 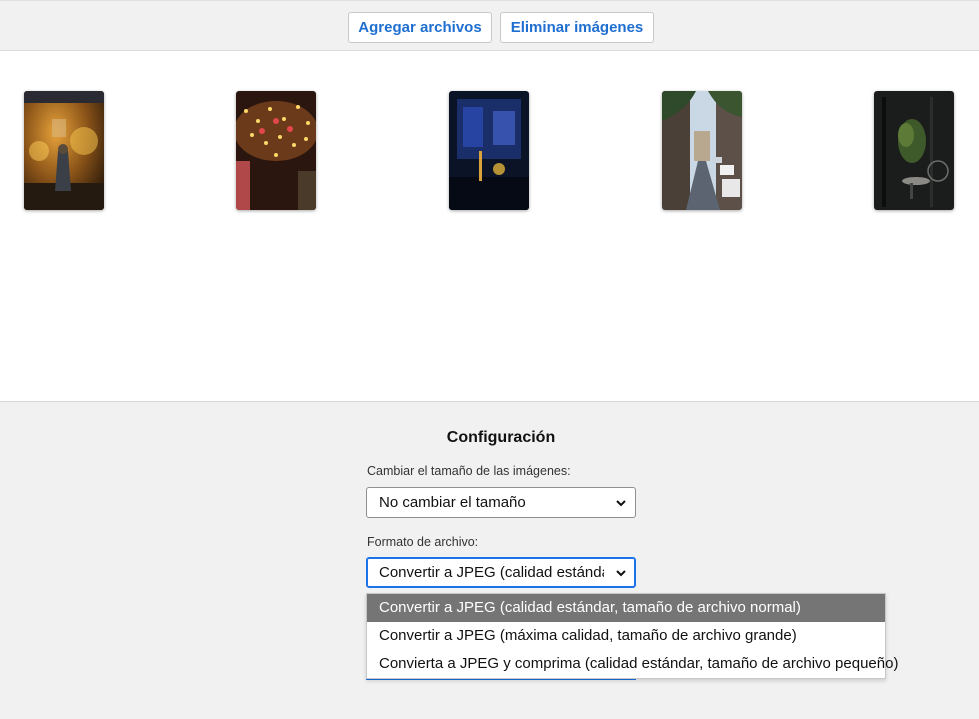 What do you see at coordinates (501, 437) in the screenshot?
I see `settings-title: Configuración` at bounding box center [501, 437].